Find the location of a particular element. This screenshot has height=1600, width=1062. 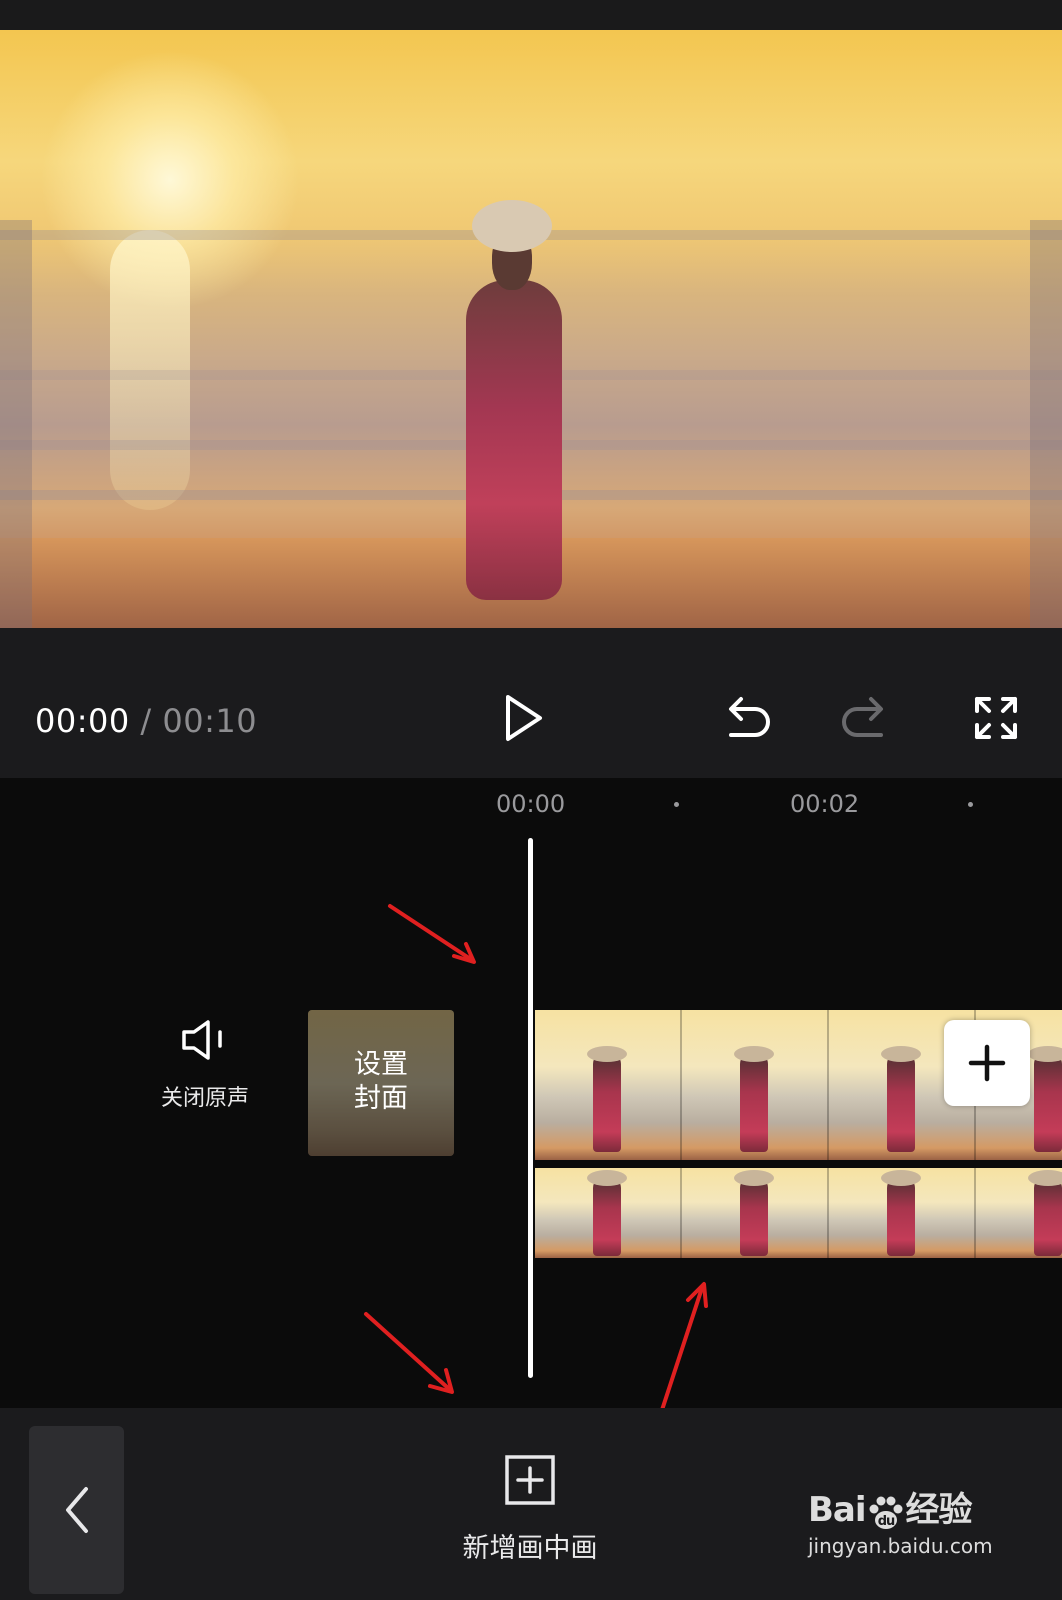

status-bar is located at coordinates (531, 15).